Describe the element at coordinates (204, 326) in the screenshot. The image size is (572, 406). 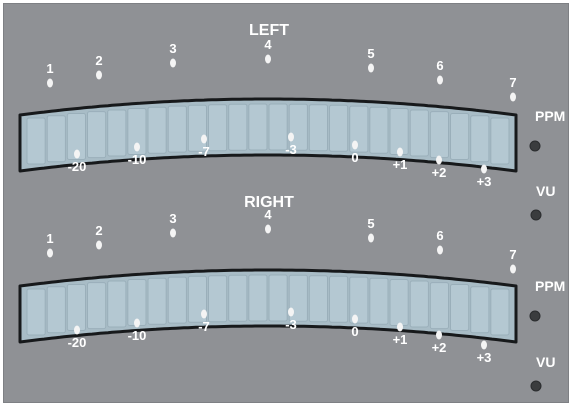
I see `vu-scale-label: -7` at that location.